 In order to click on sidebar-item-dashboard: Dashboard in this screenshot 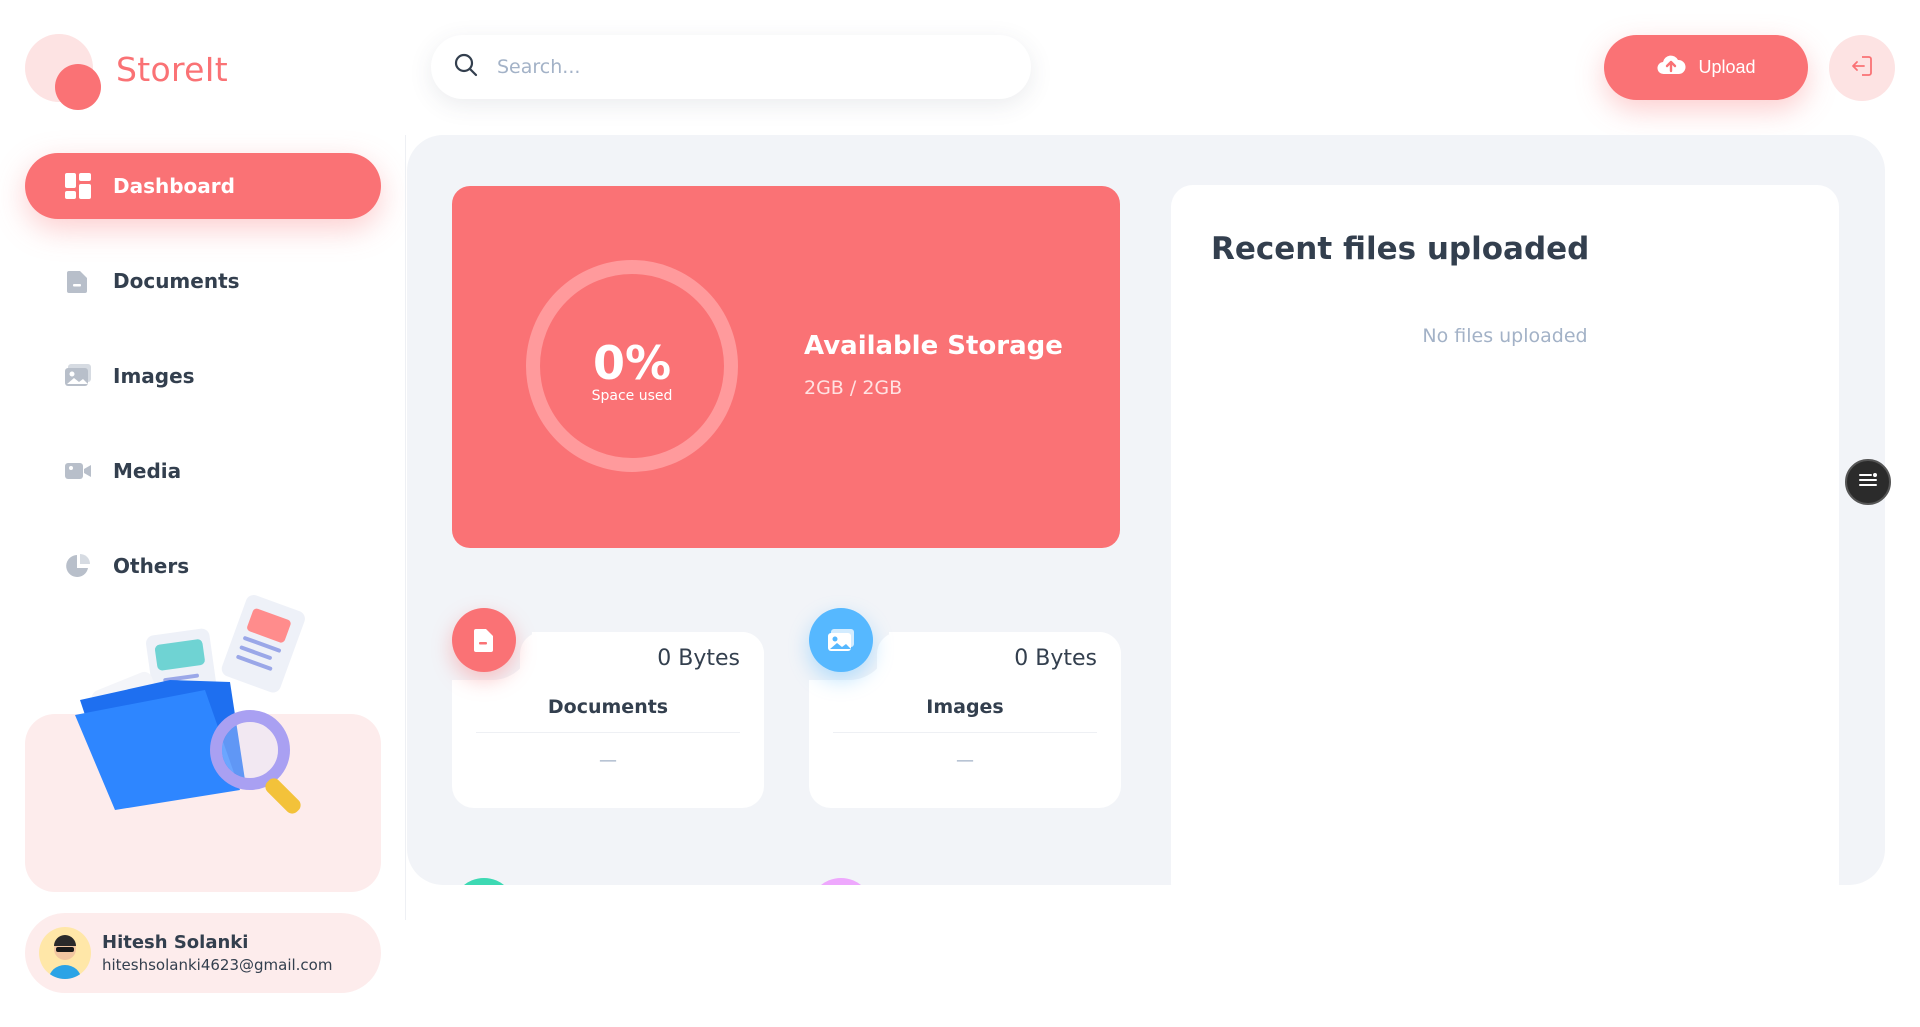, I will do `click(203, 186)`.